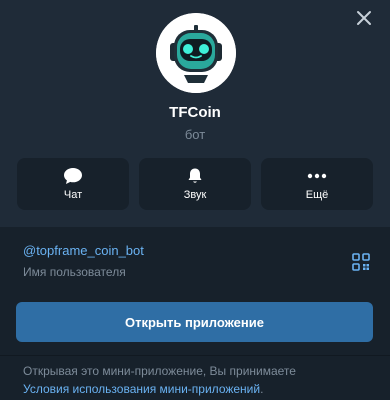 This screenshot has height=400, width=390. I want to click on sound-button: Звук, so click(195, 184).